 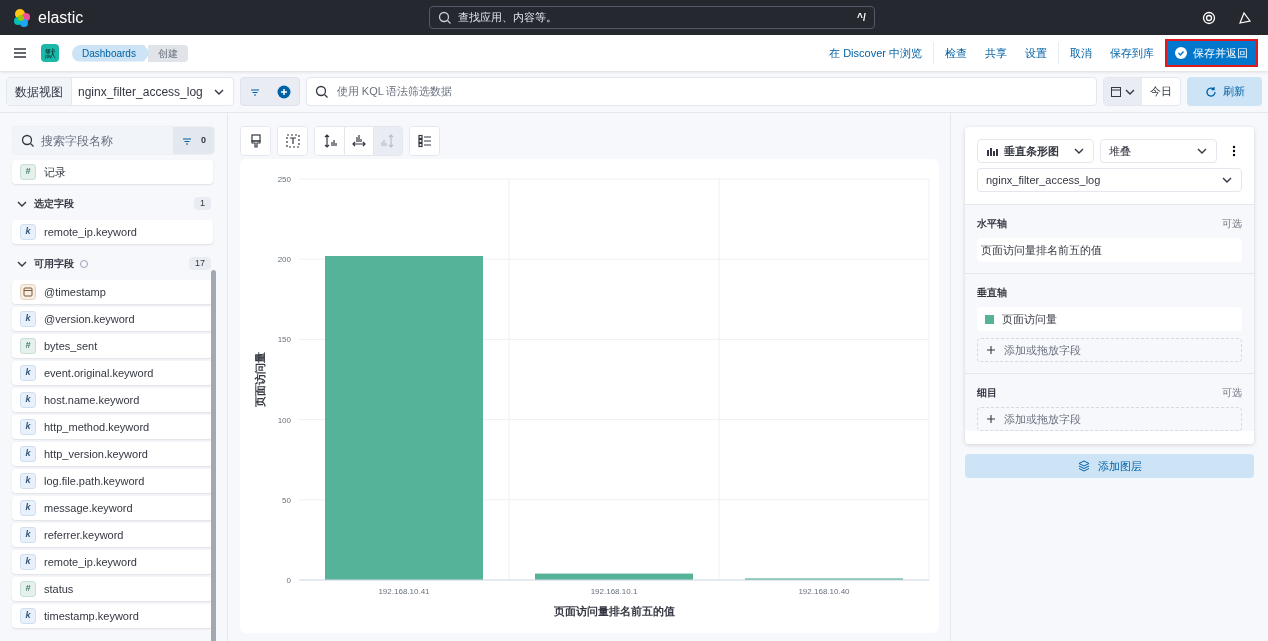 What do you see at coordinates (404, 591) in the screenshot?
I see `x-tick-label: 192.168.10.41` at bounding box center [404, 591].